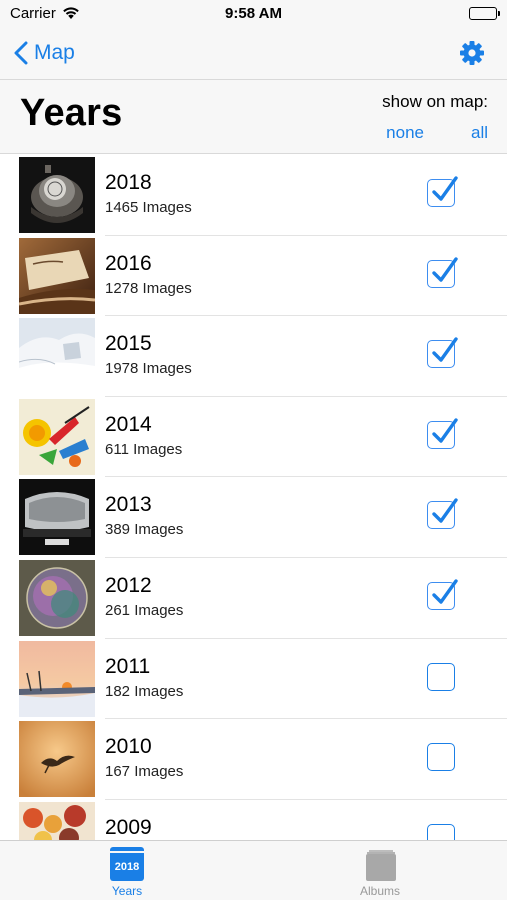 Image resolution: width=507 pixels, height=900 pixels. What do you see at coordinates (148, 288) in the screenshot?
I see `image-count: 1278 Images` at bounding box center [148, 288].